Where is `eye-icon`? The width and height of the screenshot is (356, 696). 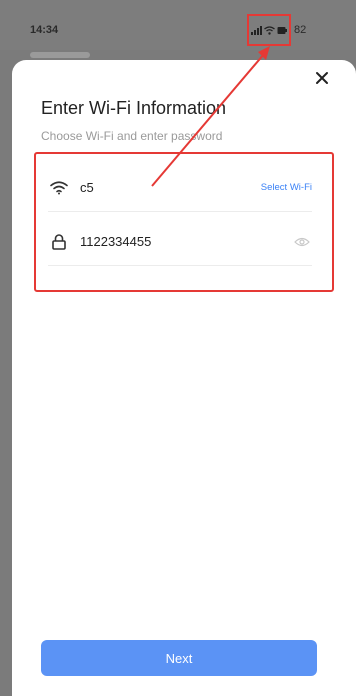 eye-icon is located at coordinates (302, 242).